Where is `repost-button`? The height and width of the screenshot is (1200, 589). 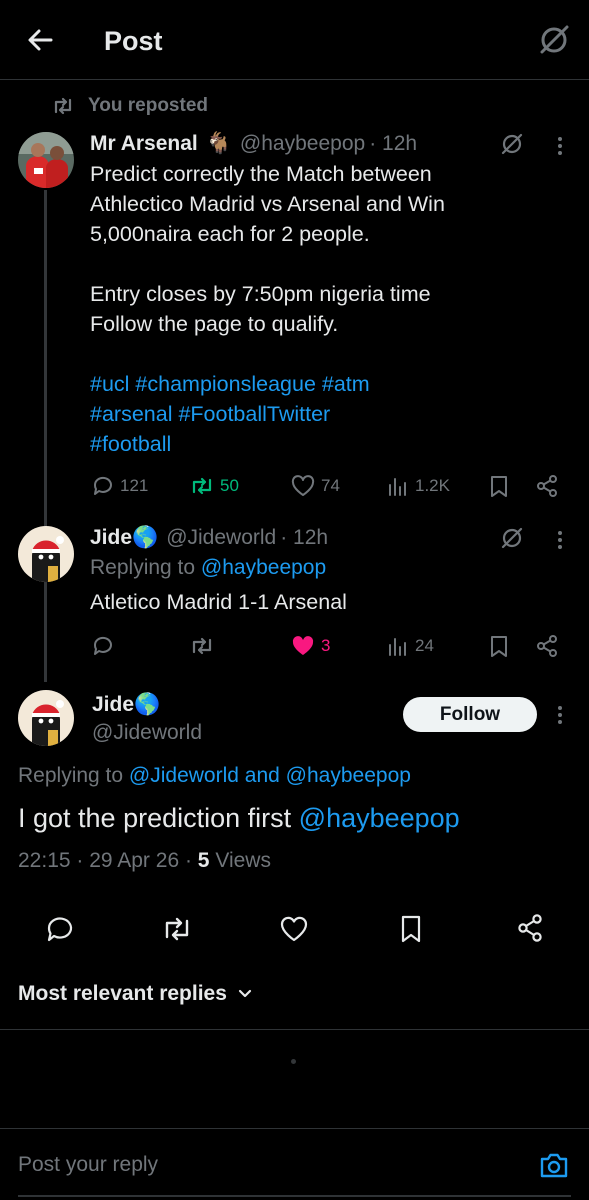
repost-button is located at coordinates (202, 646).